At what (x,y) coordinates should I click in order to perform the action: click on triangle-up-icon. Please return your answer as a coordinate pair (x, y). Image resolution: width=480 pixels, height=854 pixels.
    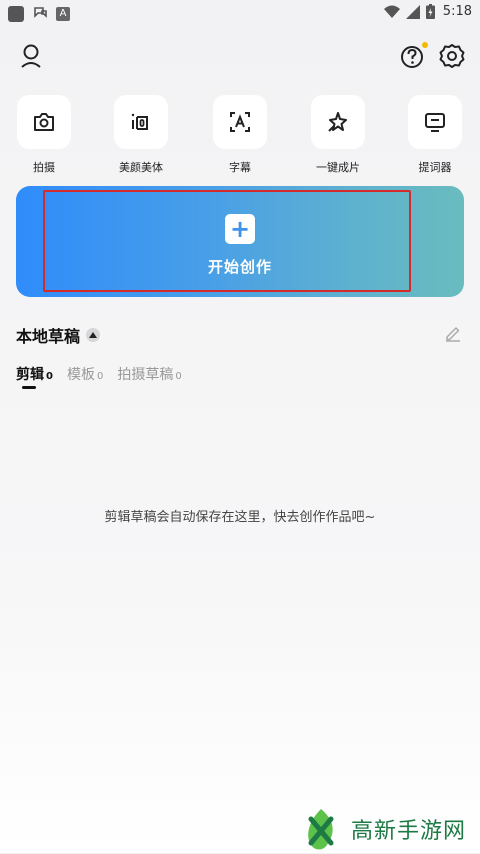
    Looking at the image, I should click on (93, 335).